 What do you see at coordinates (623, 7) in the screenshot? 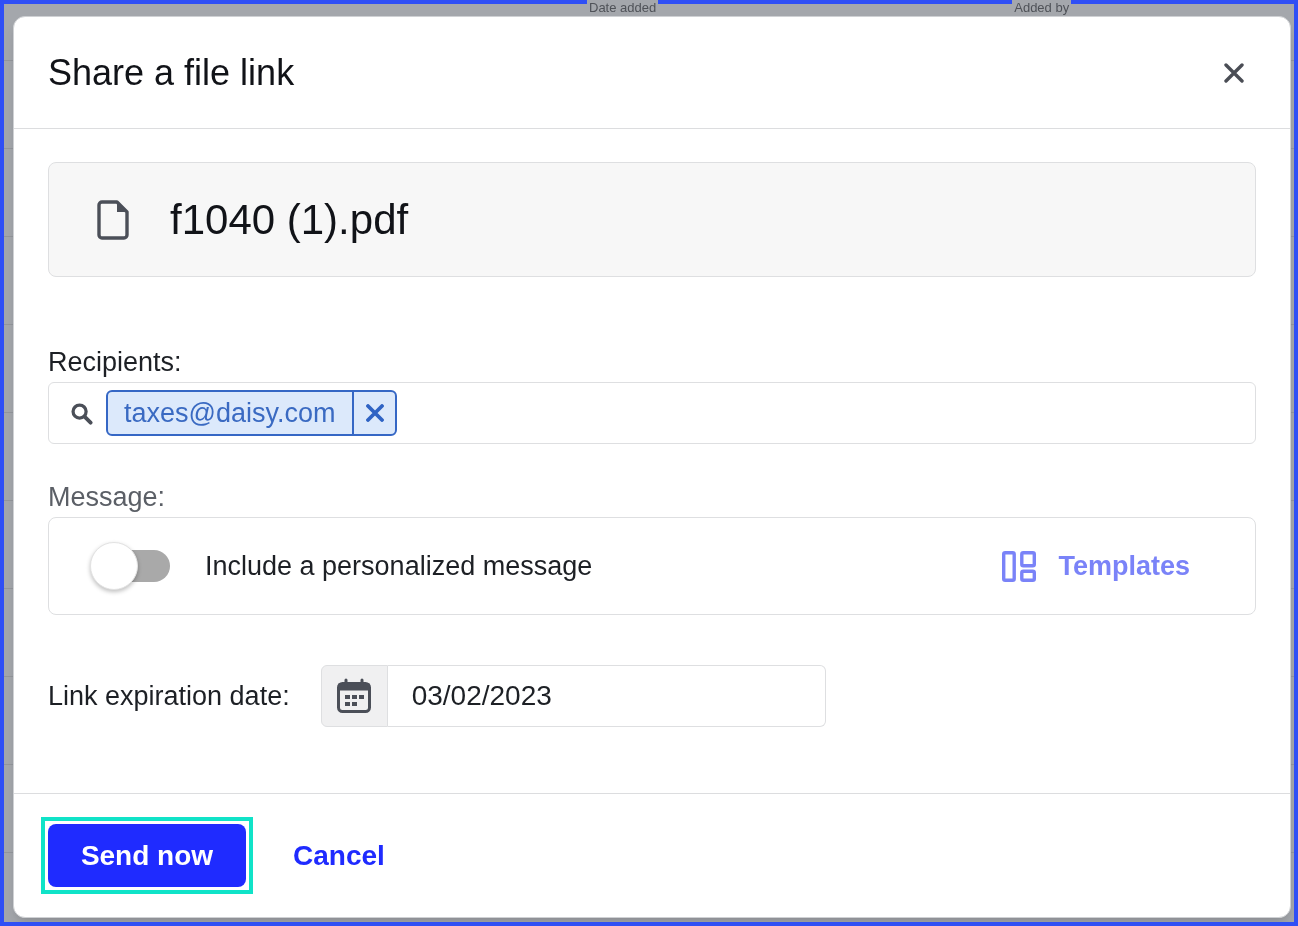
I see `column-header: Date added` at bounding box center [623, 7].